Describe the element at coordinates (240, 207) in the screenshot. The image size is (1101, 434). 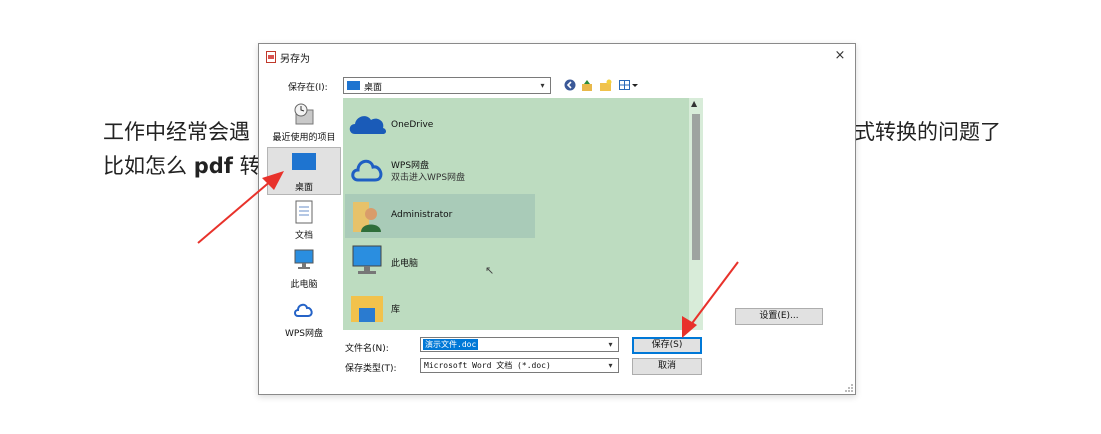
I see `annotation-arrow-desktop` at that location.